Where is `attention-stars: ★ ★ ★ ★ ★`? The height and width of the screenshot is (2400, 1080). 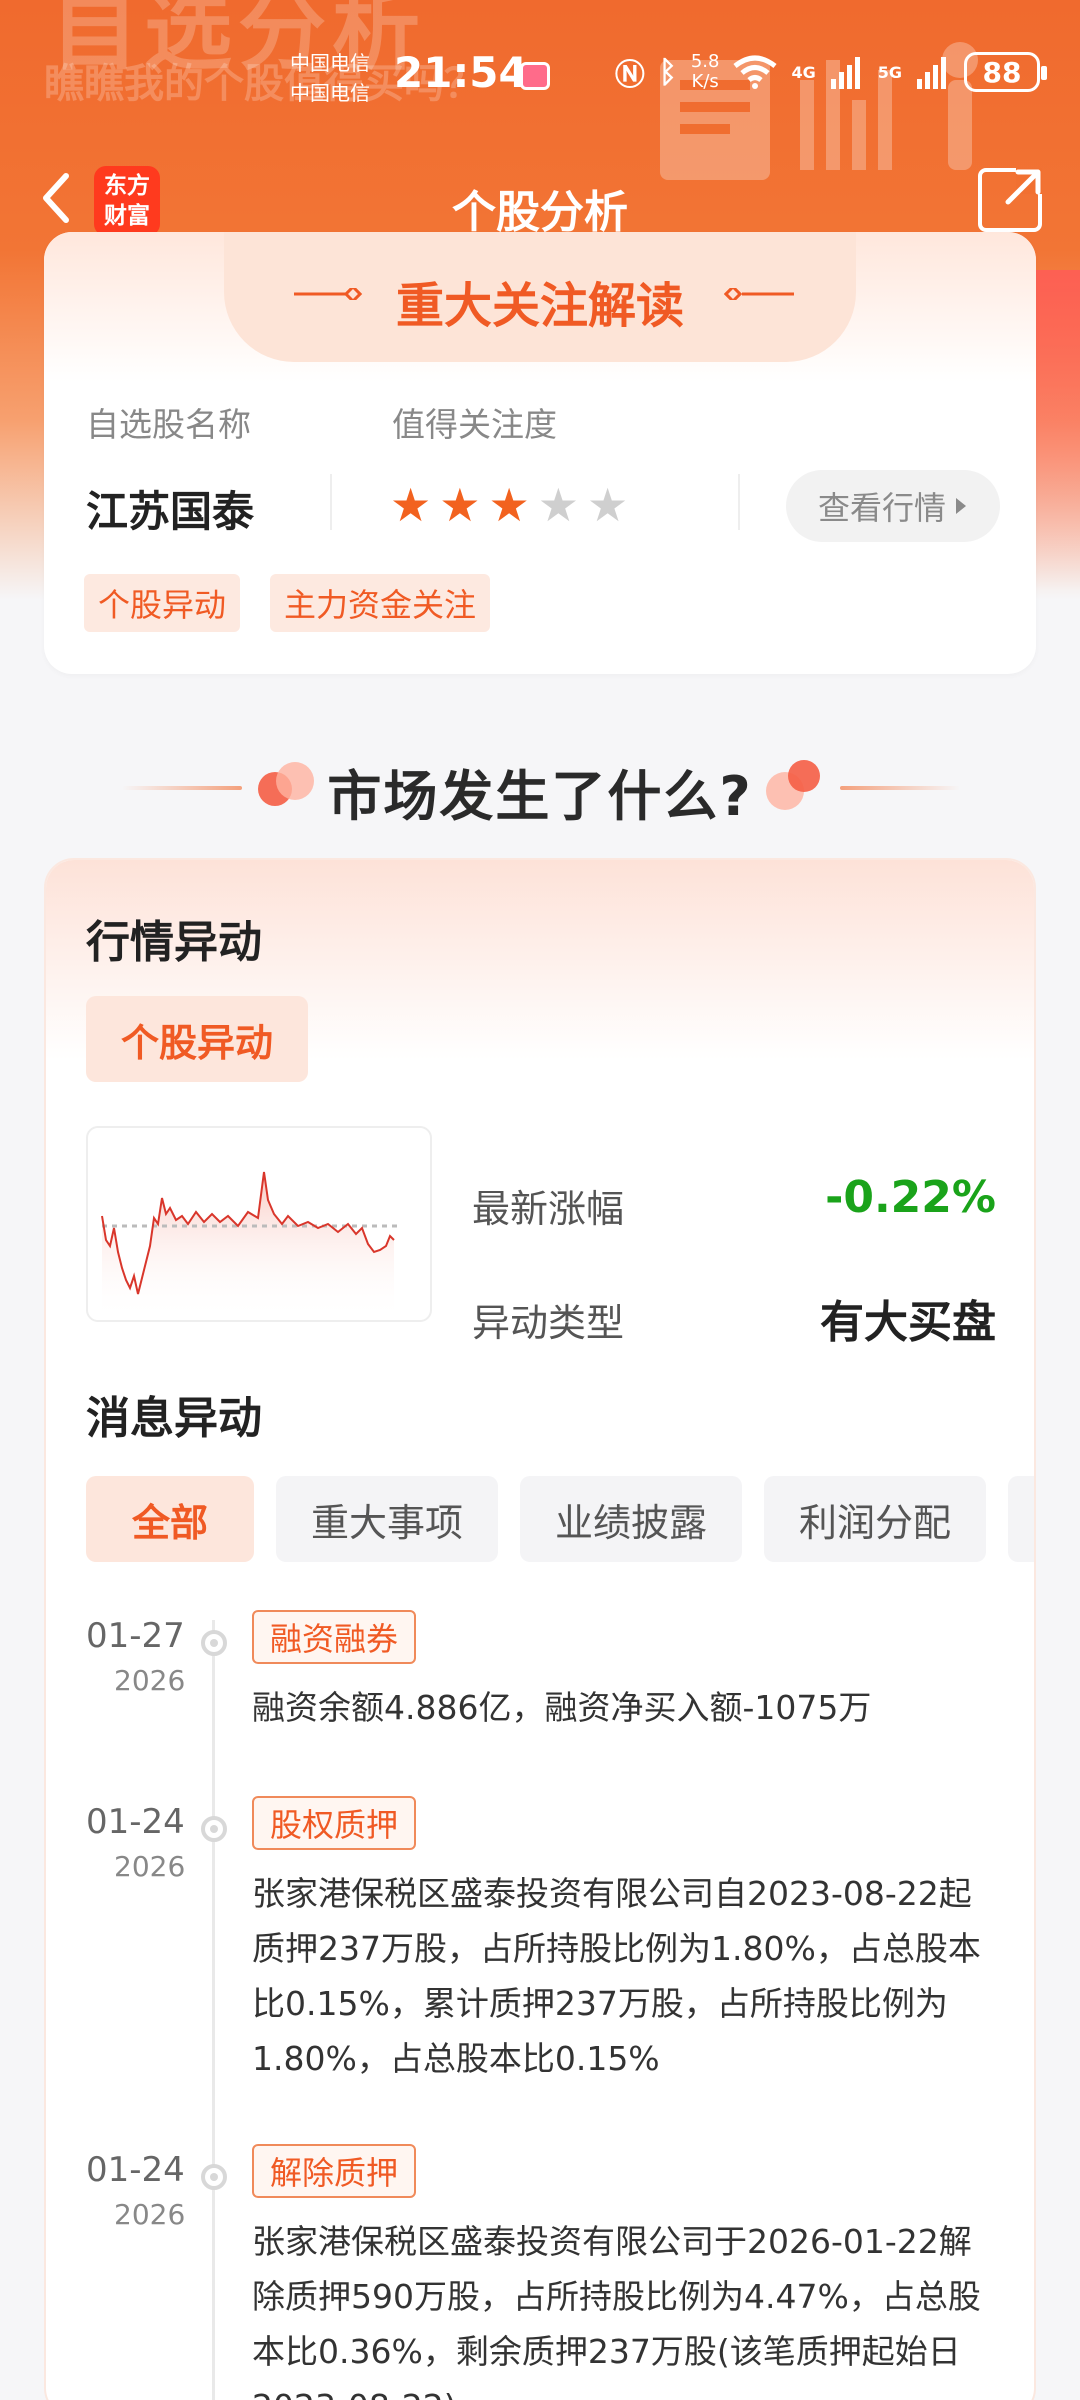
attention-stars: ★ ★ ★ ★ ★ is located at coordinates (509, 505).